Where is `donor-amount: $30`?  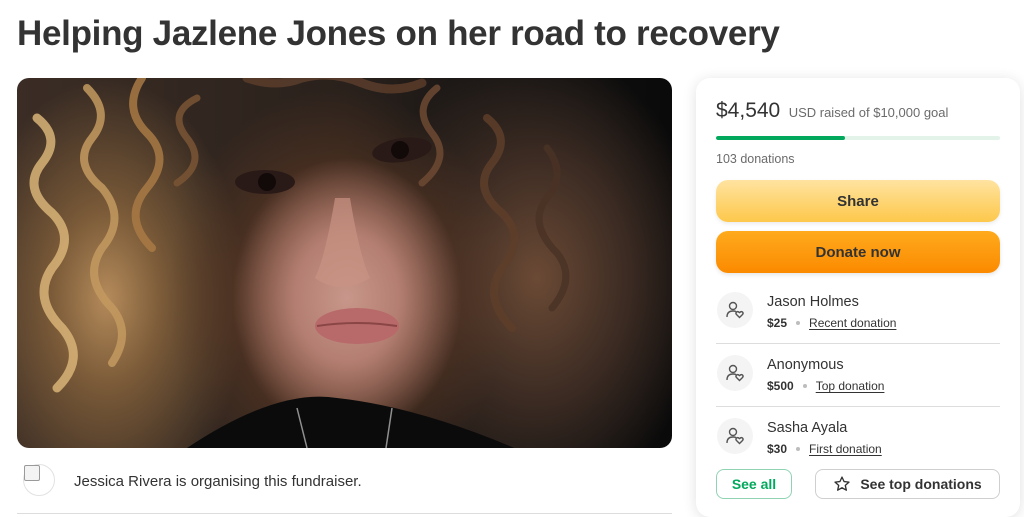 donor-amount: $30 is located at coordinates (777, 449).